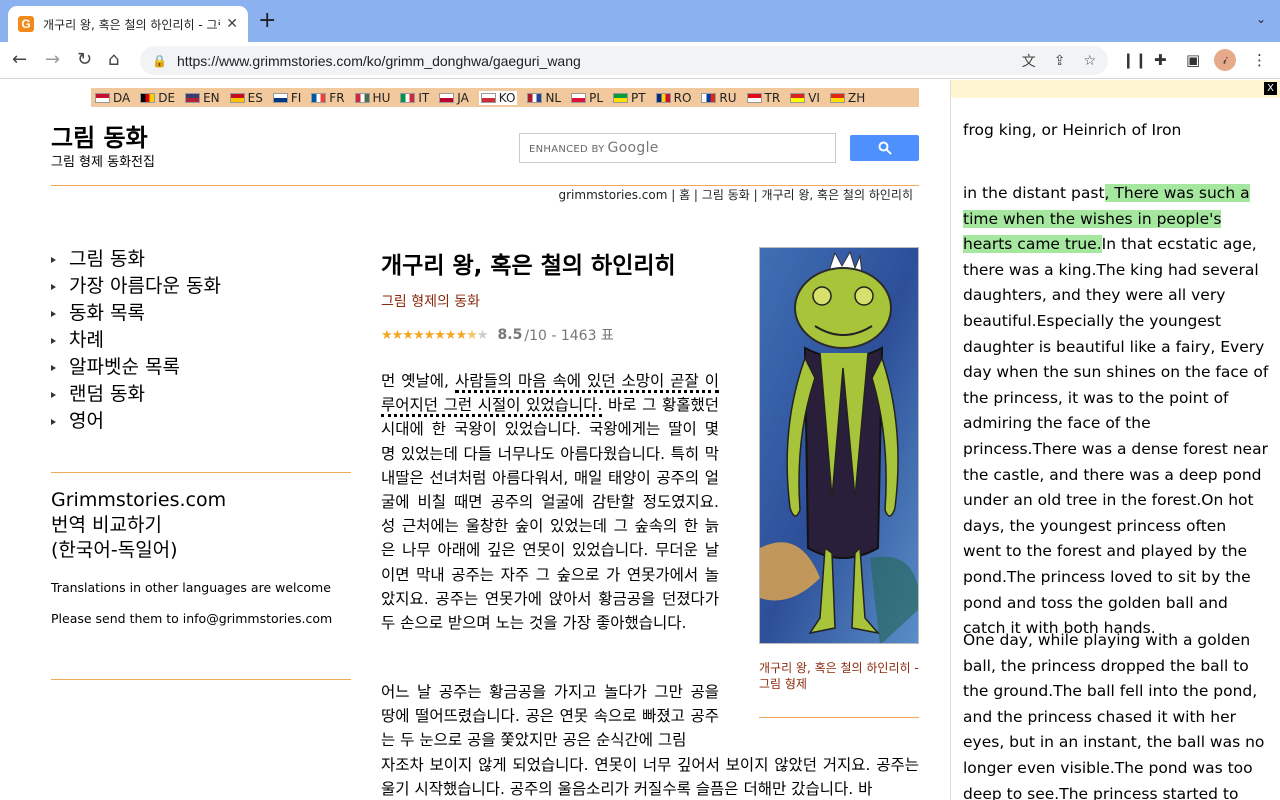  Describe the element at coordinates (139, 500) in the screenshot. I see `compare-line1: Grimmstories.com` at that location.